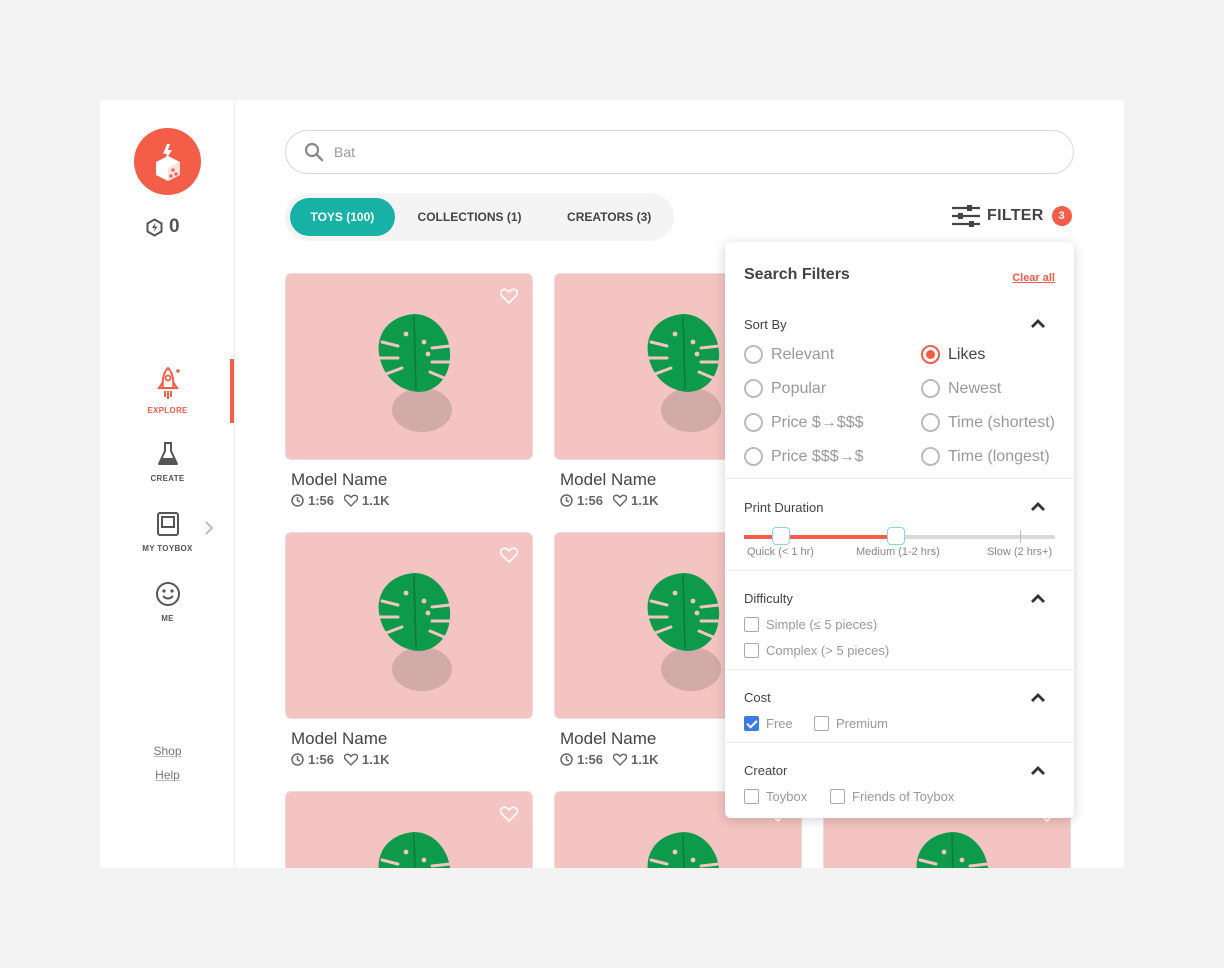  Describe the element at coordinates (804, 456) in the screenshot. I see `sort-option-radio: Price $$$→$` at that location.